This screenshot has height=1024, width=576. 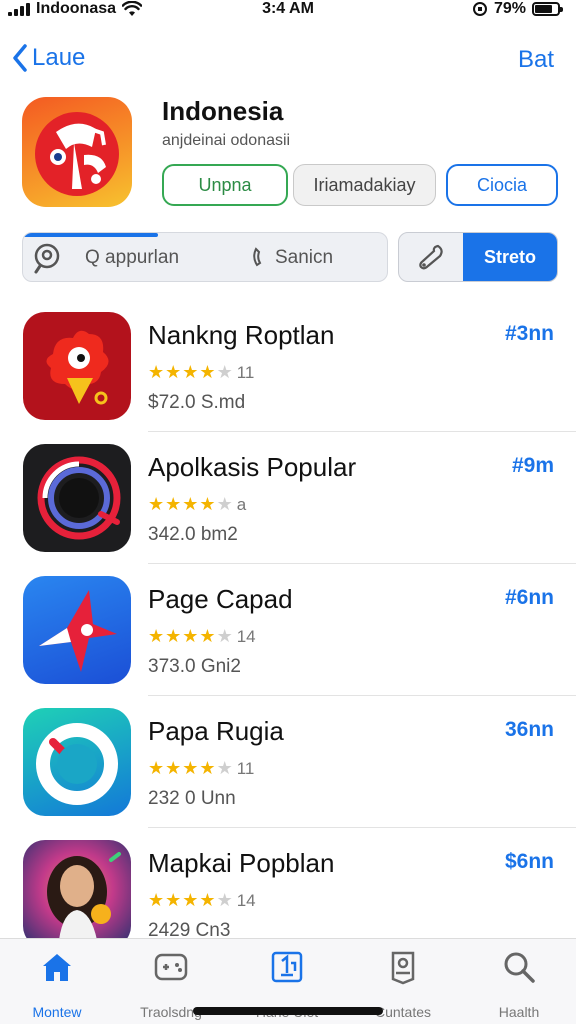 I want to click on price-button: 36nn, so click(x=529, y=730).